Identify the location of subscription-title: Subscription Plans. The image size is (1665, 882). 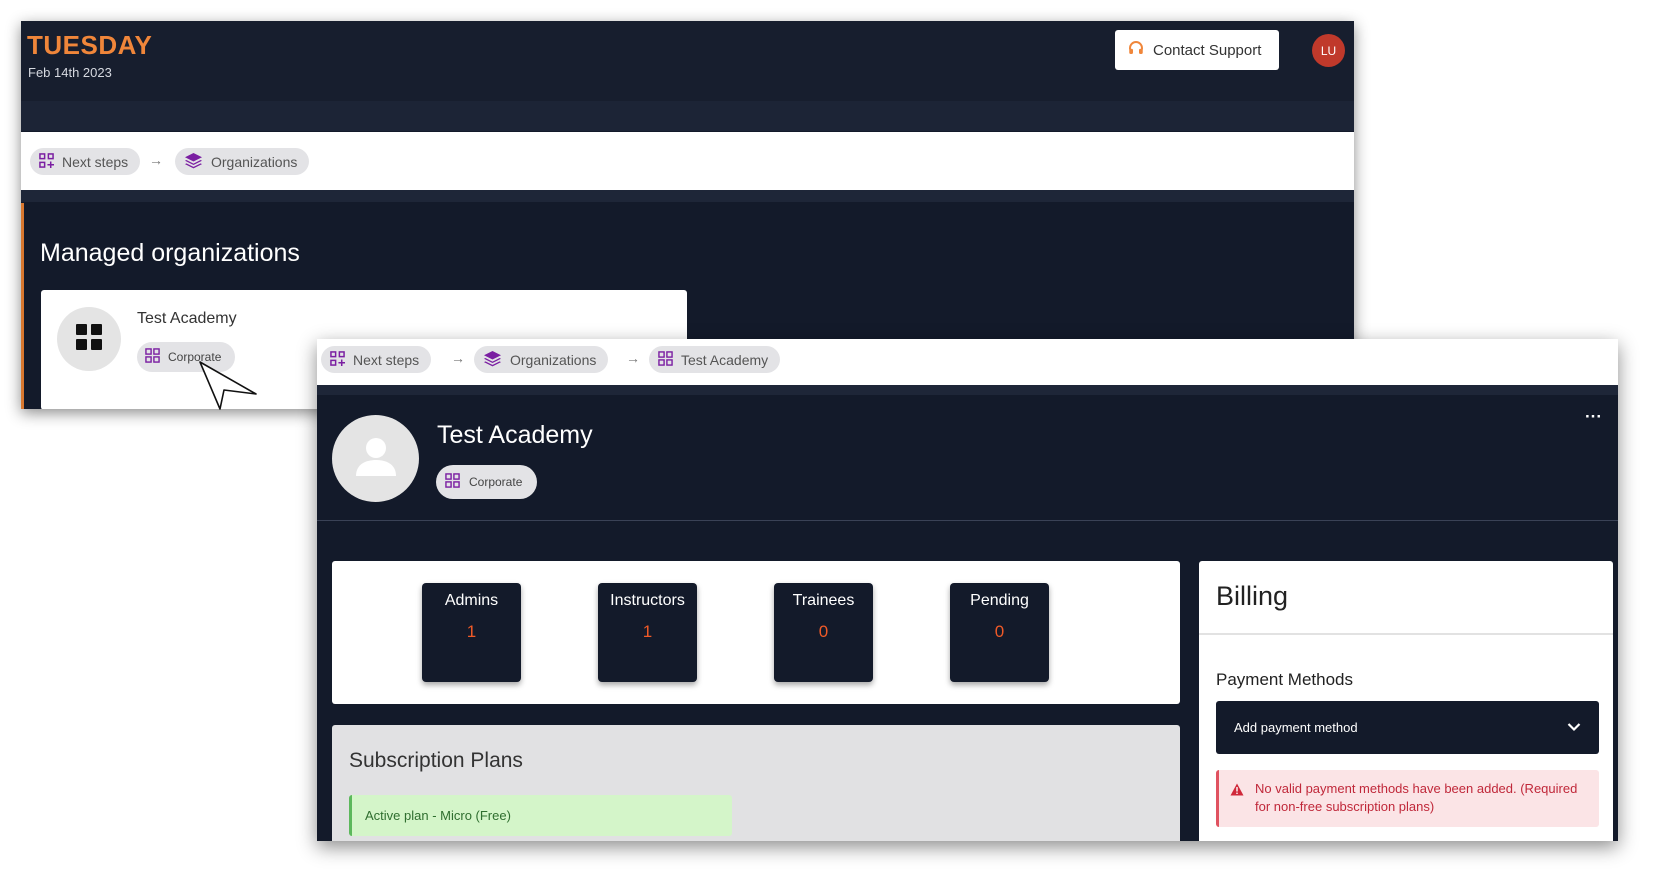
(436, 760).